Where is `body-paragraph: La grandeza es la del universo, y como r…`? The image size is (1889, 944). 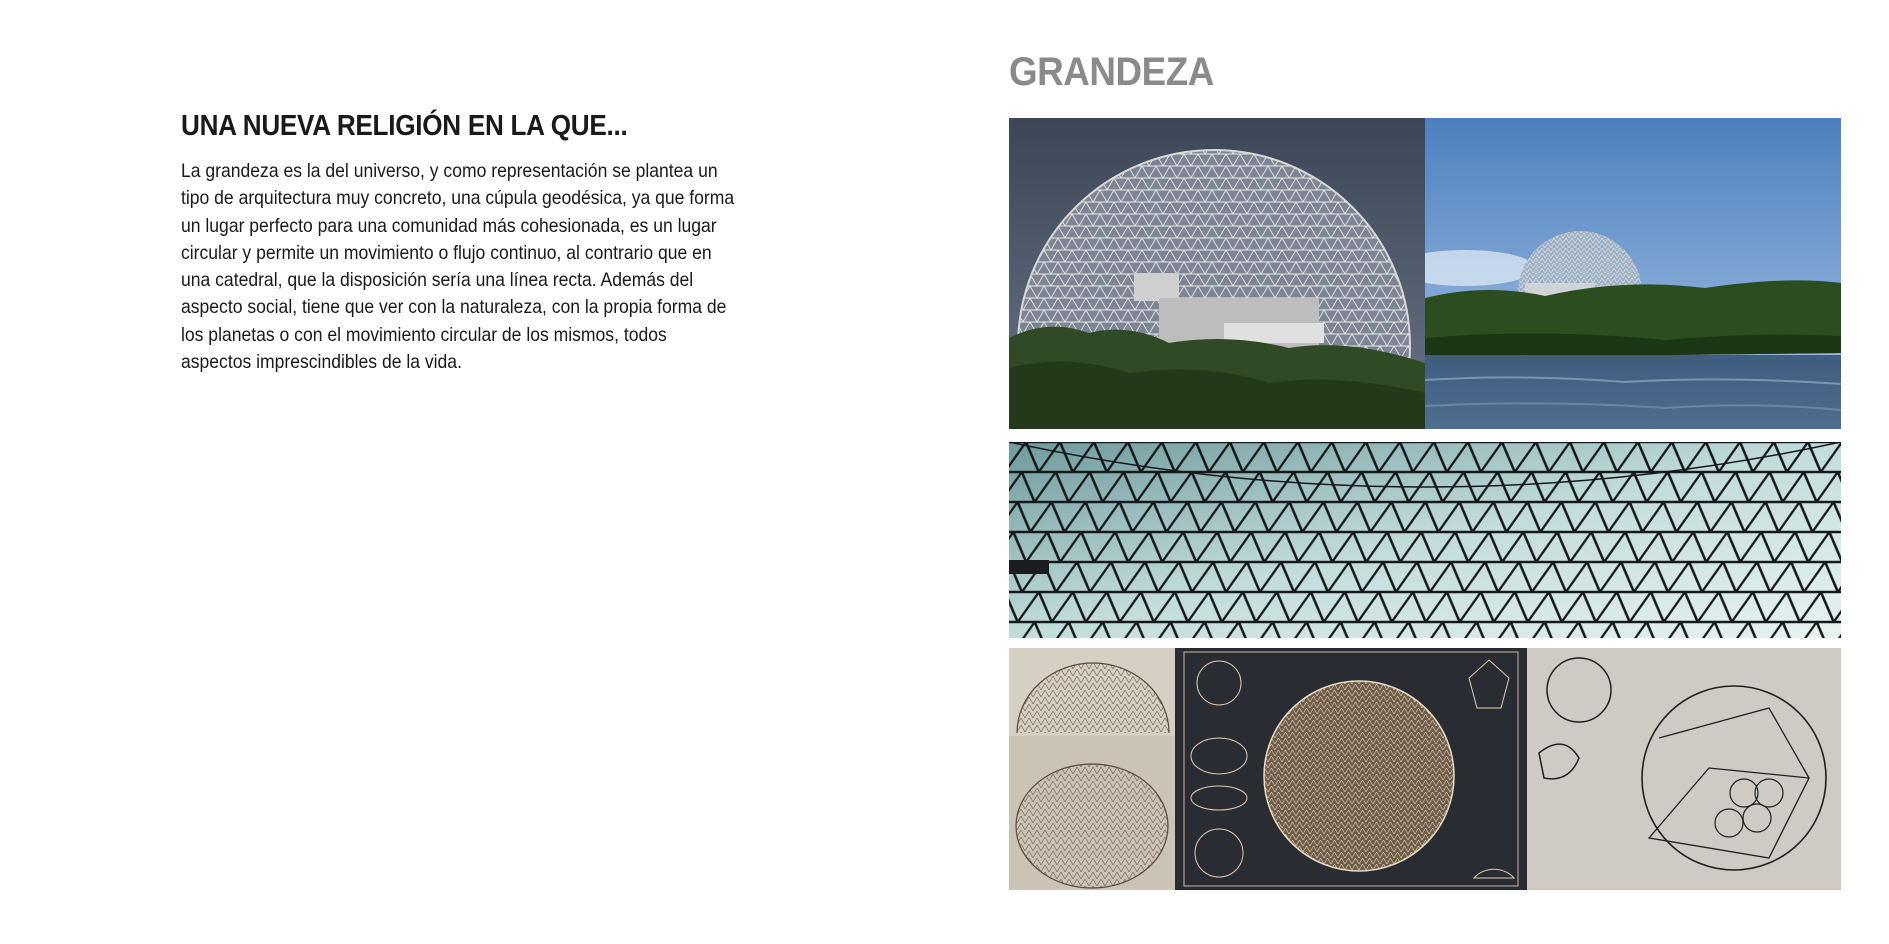 body-paragraph: La grandeza es la del universo, y como r… is located at coordinates (458, 267).